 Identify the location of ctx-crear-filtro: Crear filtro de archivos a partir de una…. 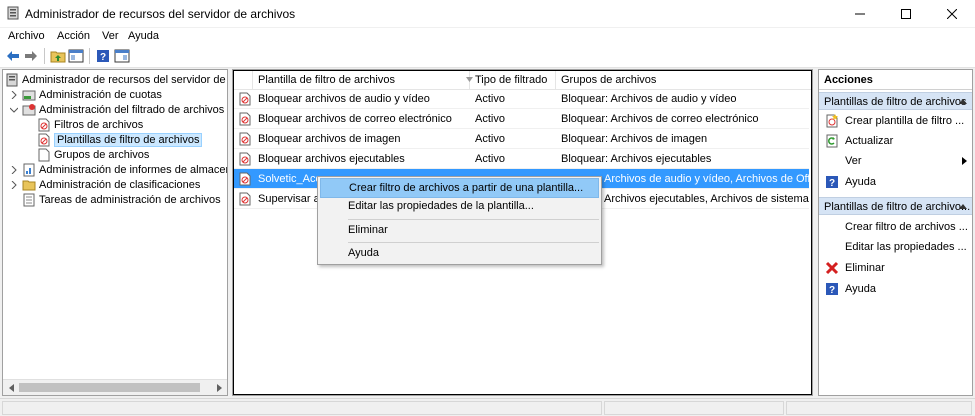
(459, 188).